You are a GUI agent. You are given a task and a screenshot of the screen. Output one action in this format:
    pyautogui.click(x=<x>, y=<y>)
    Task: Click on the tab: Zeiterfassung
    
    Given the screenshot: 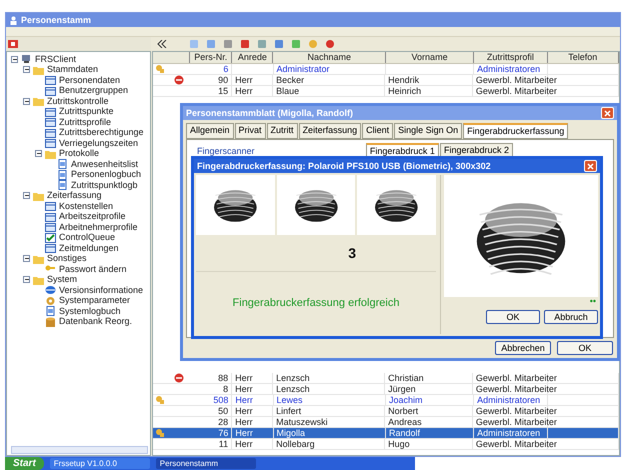 What is the action you would take?
    pyautogui.click(x=330, y=131)
    